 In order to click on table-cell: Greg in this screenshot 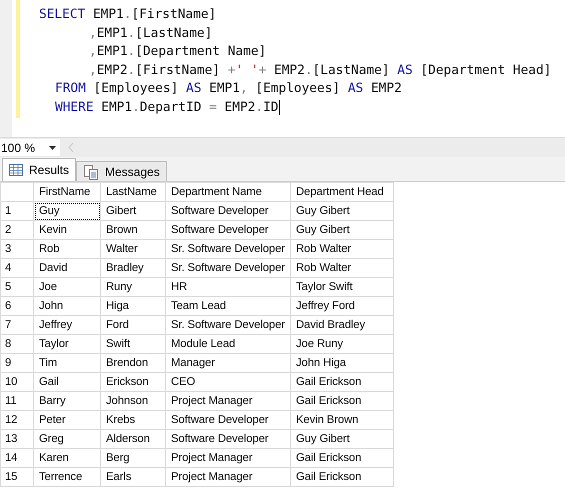, I will do `click(67, 439)`.